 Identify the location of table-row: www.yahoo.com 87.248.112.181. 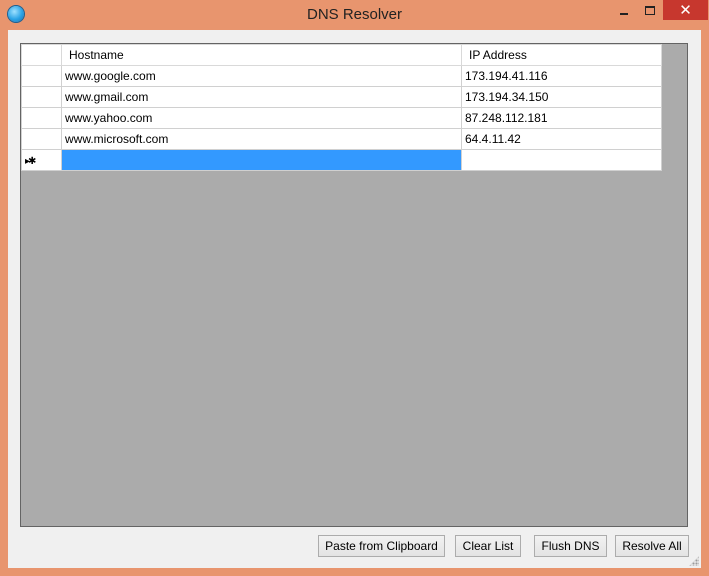
(341, 118).